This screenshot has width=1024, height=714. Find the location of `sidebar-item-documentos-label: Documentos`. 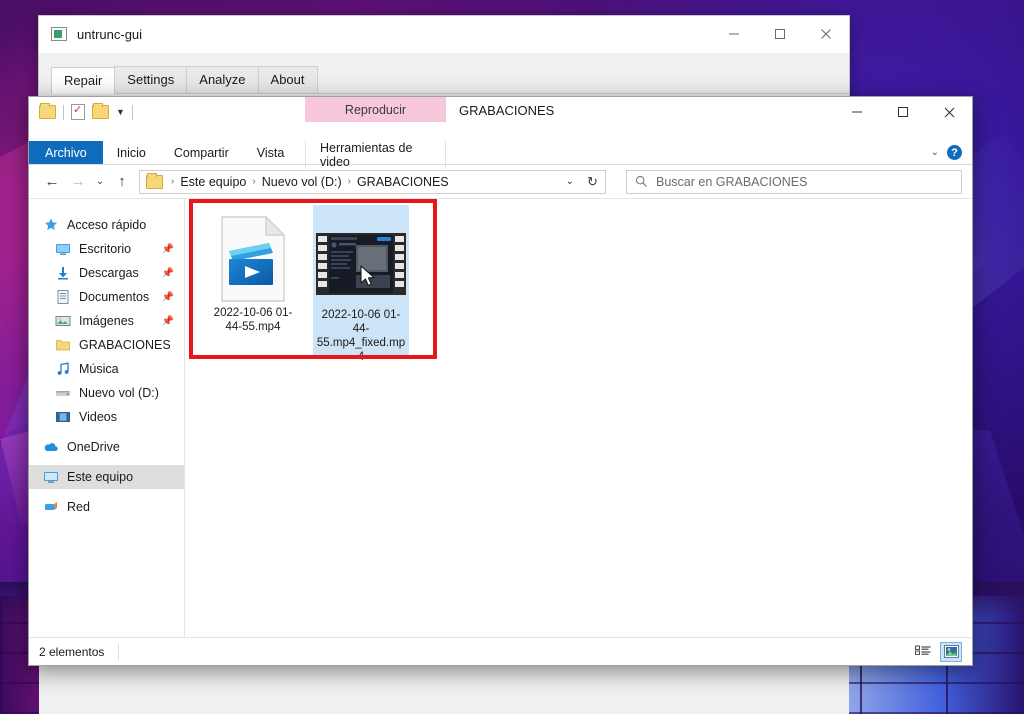

sidebar-item-documentos-label: Documentos is located at coordinates (114, 297).